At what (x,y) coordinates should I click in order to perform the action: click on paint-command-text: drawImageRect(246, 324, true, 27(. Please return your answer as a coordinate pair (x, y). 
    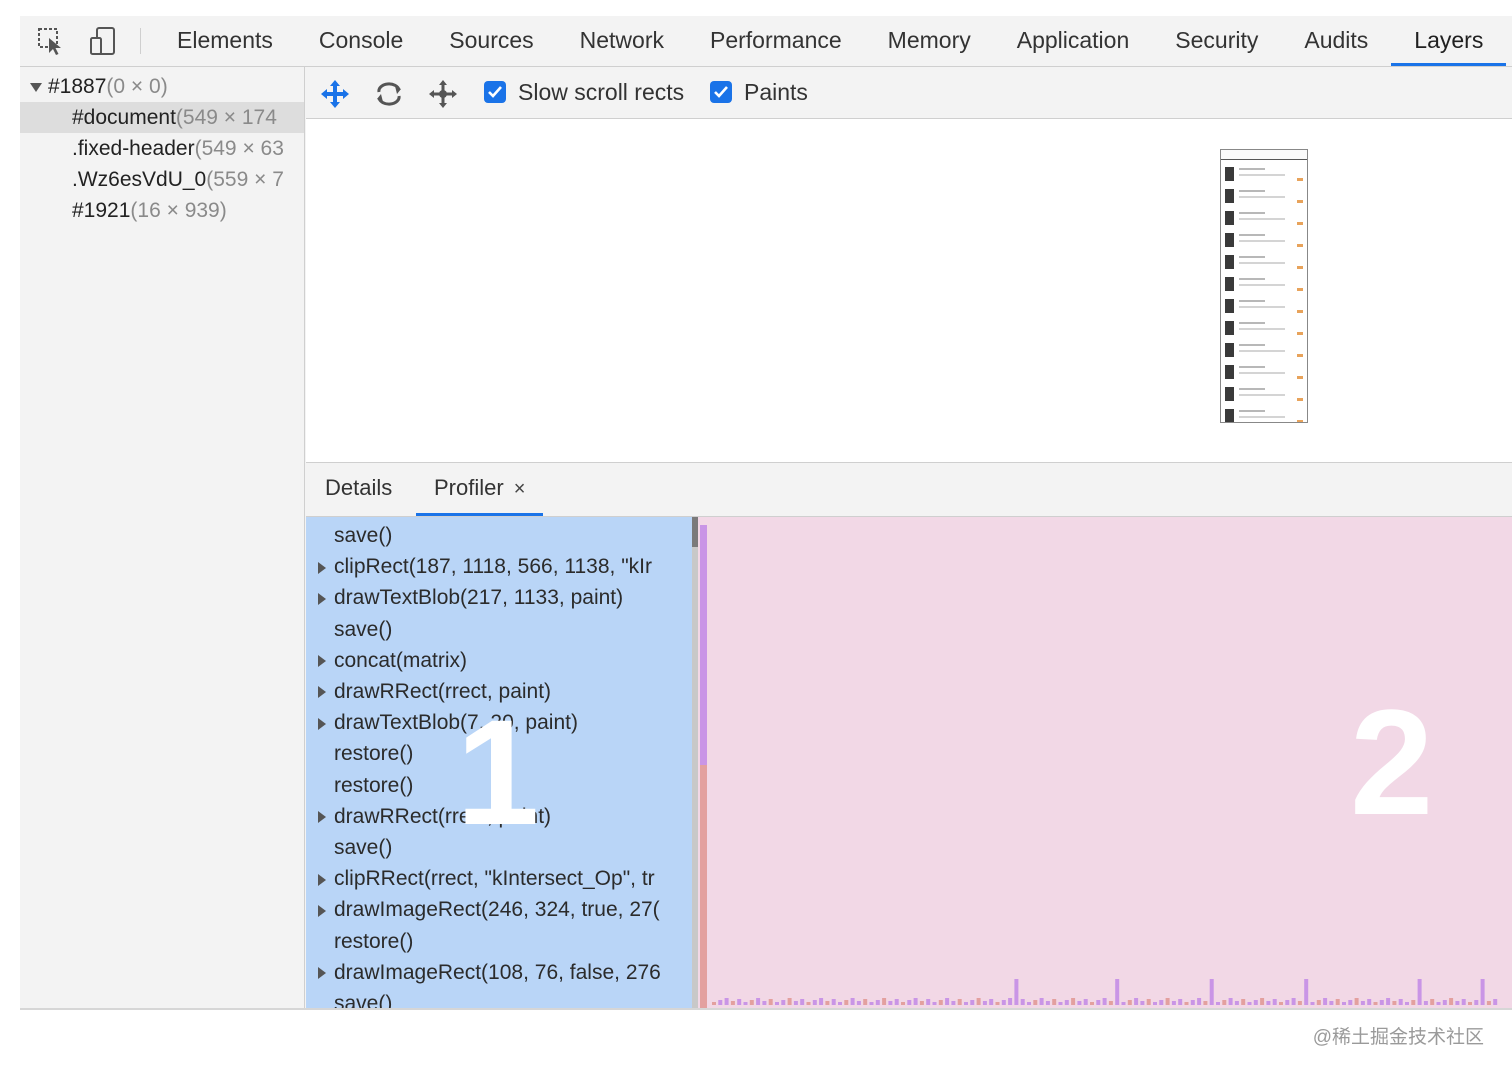
    Looking at the image, I should click on (497, 910).